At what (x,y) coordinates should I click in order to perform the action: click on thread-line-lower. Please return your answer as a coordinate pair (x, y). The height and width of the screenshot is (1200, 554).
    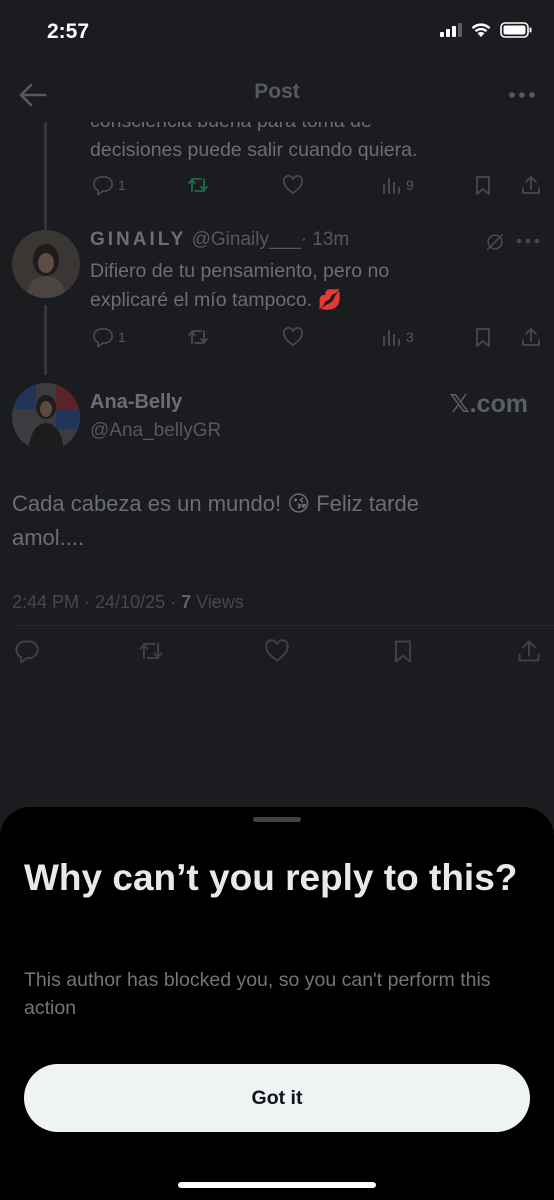
    Looking at the image, I should click on (45, 340).